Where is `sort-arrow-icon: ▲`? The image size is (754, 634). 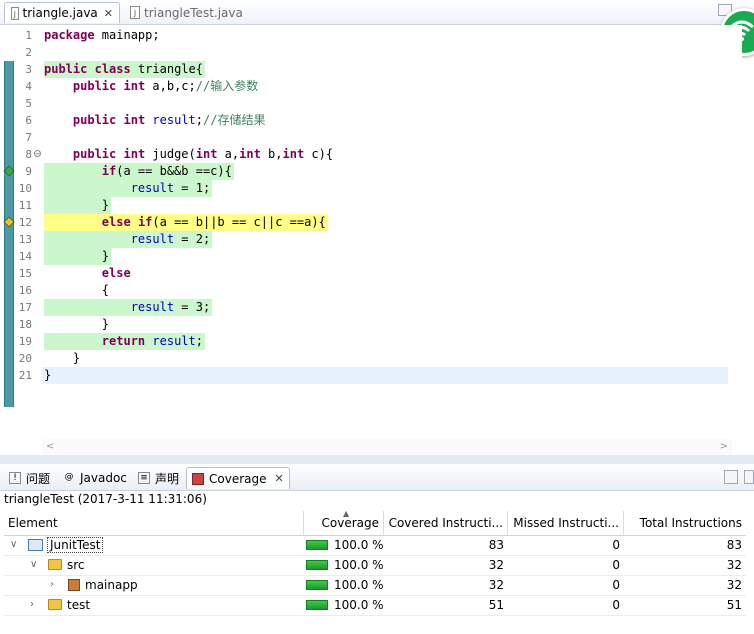 sort-arrow-icon: ▲ is located at coordinates (346, 513).